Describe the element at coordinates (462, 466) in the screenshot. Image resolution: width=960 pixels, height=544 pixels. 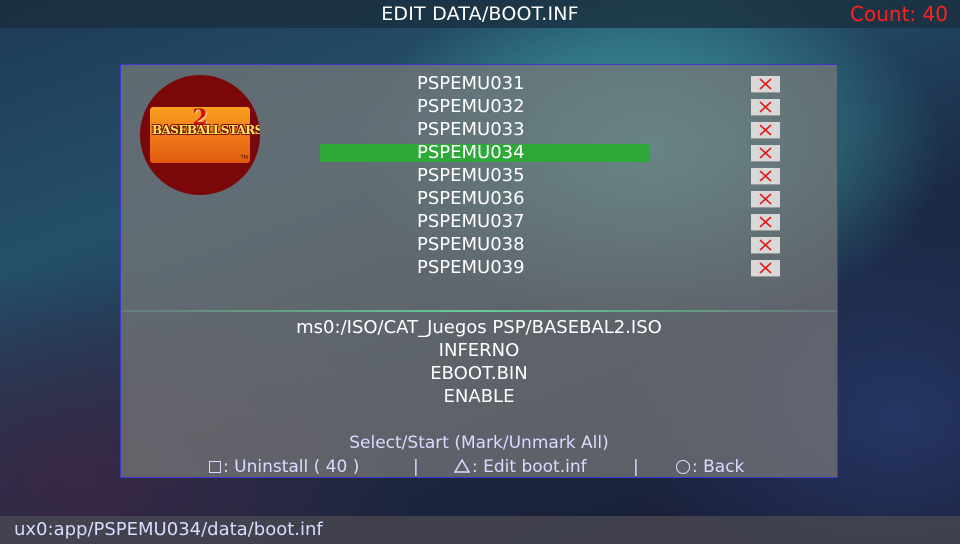
I see `triangle-button-icon` at that location.